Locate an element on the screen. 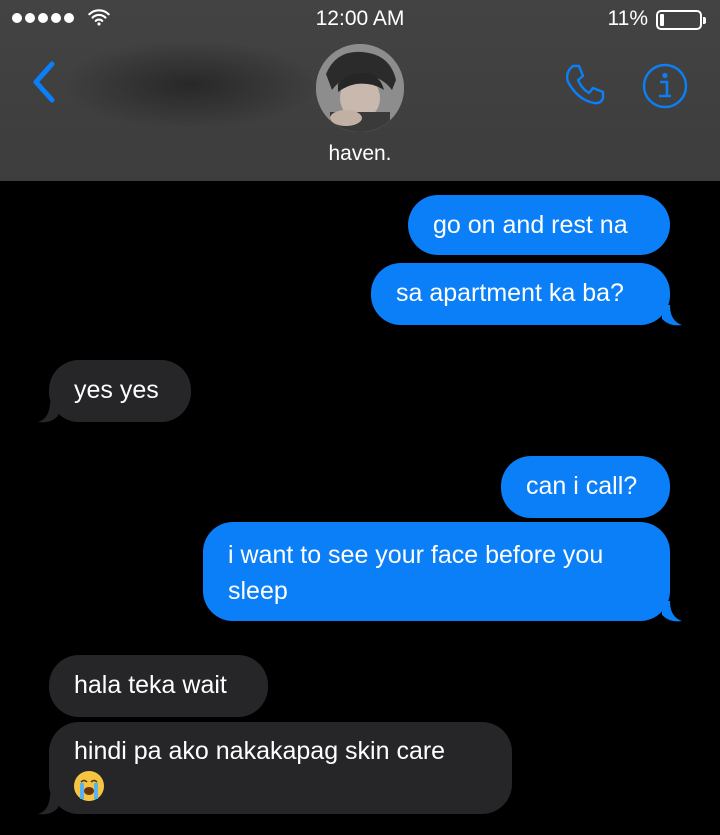  battery-percent: 11% is located at coordinates (627, 18).